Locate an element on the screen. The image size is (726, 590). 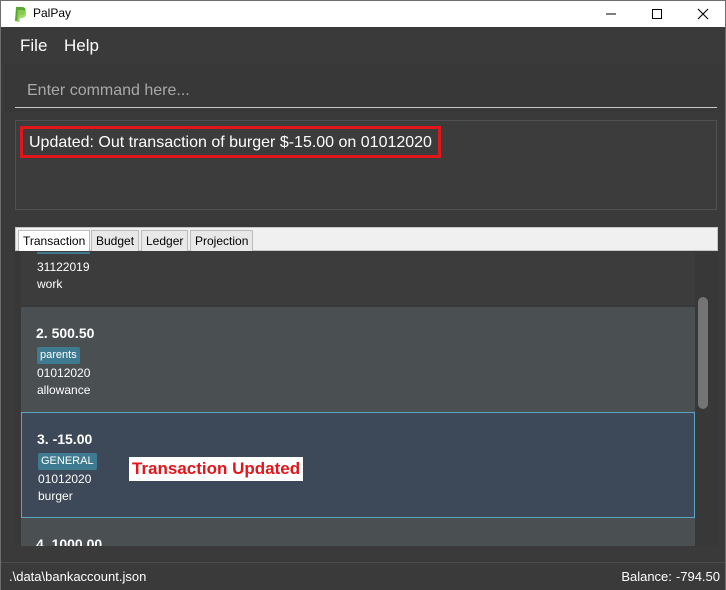
paypal-logo-icon is located at coordinates (21, 14).